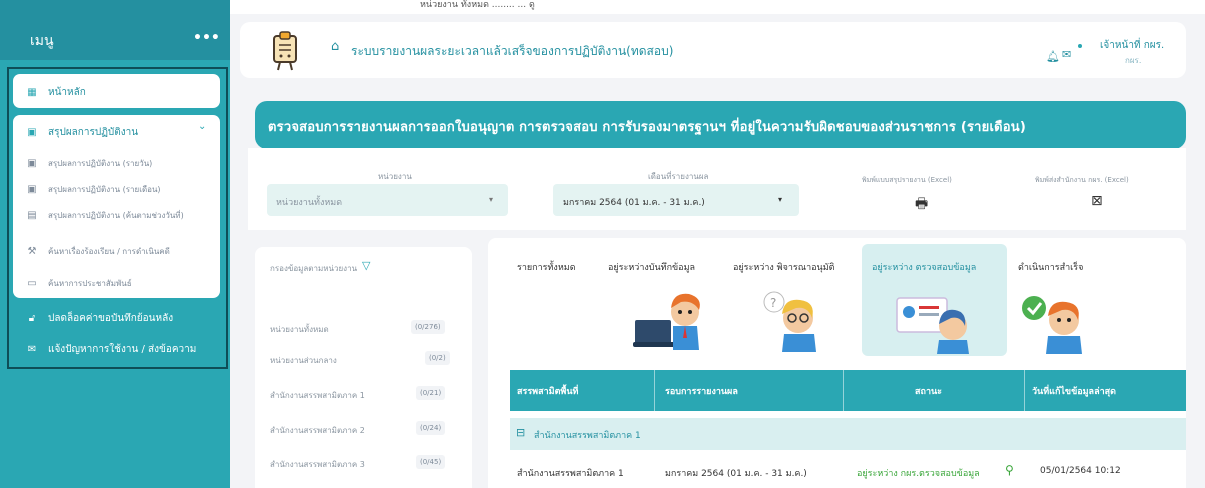  Describe the element at coordinates (1050, 267) in the screenshot. I see `tab-completed: ดำเนินการสำเร็จ` at that location.